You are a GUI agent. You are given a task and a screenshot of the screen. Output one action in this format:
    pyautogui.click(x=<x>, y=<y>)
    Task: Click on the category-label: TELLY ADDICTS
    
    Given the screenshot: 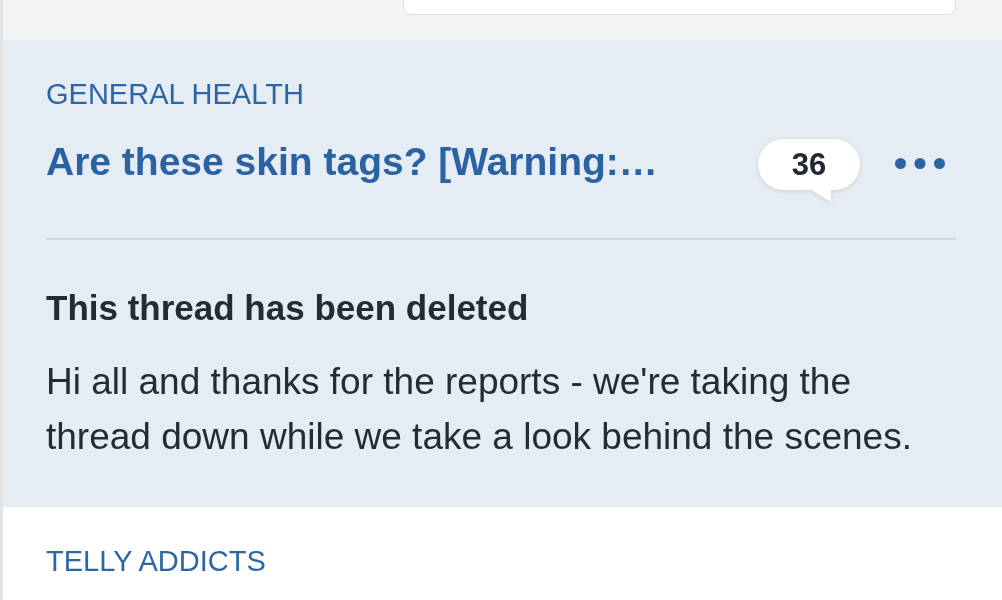 What is the action you would take?
    pyautogui.click(x=156, y=561)
    